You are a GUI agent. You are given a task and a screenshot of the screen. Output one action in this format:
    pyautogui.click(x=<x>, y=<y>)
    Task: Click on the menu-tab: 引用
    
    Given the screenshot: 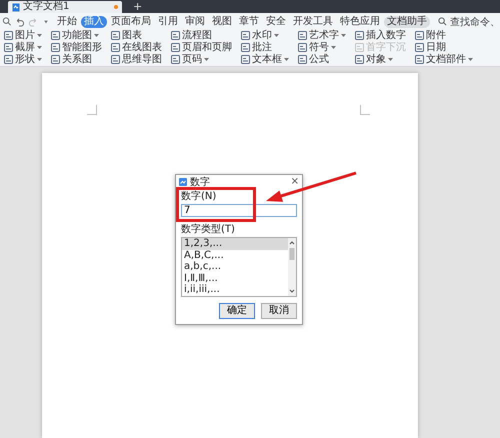 What is the action you would take?
    pyautogui.click(x=168, y=22)
    